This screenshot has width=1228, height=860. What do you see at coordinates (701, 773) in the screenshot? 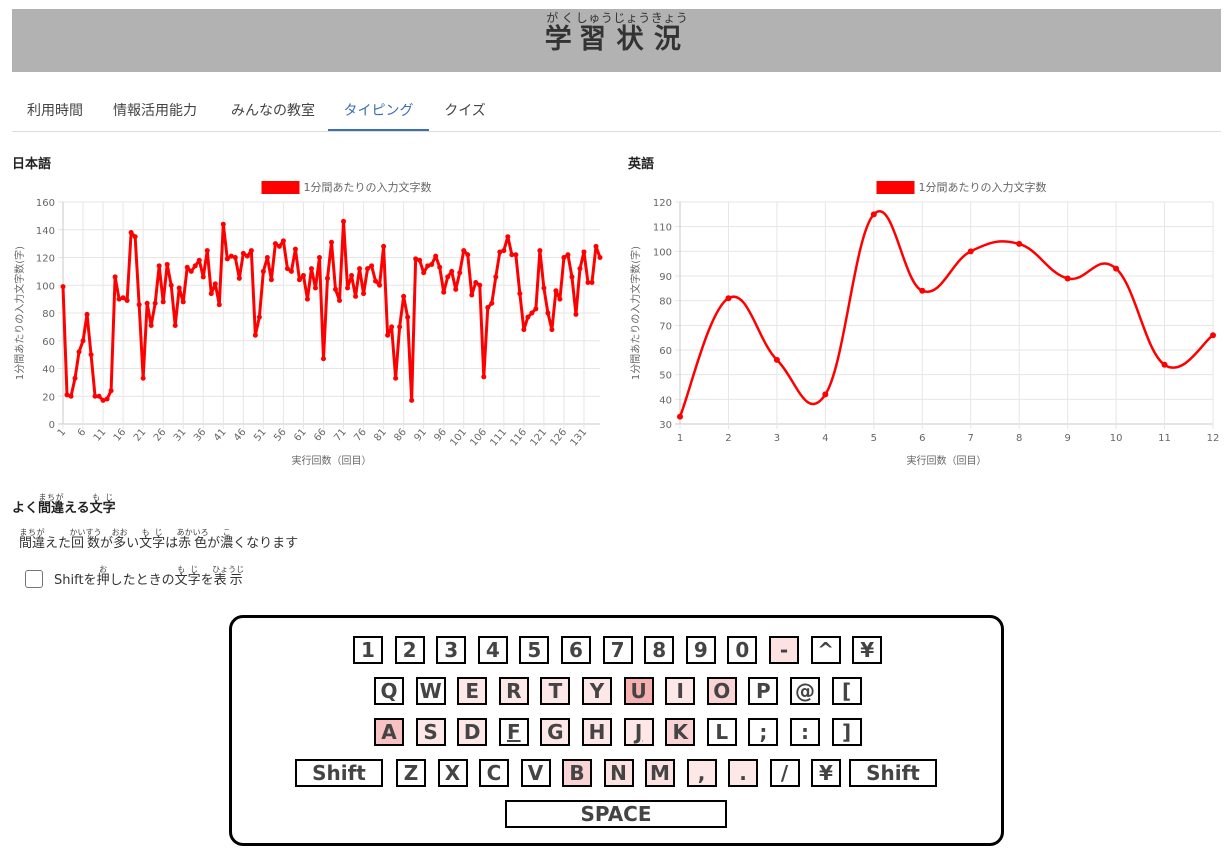
I see `key-r3-8: ,` at bounding box center [701, 773].